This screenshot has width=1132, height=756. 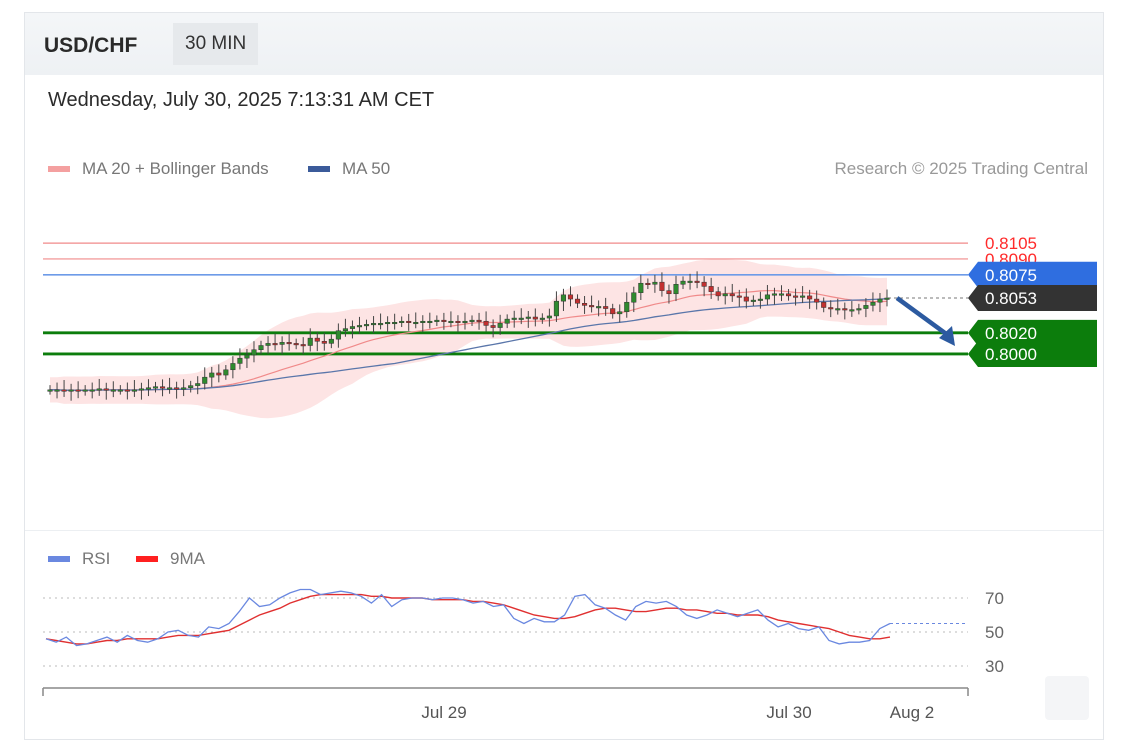 I want to click on rsi-level-50-label: 50, so click(x=994, y=632).